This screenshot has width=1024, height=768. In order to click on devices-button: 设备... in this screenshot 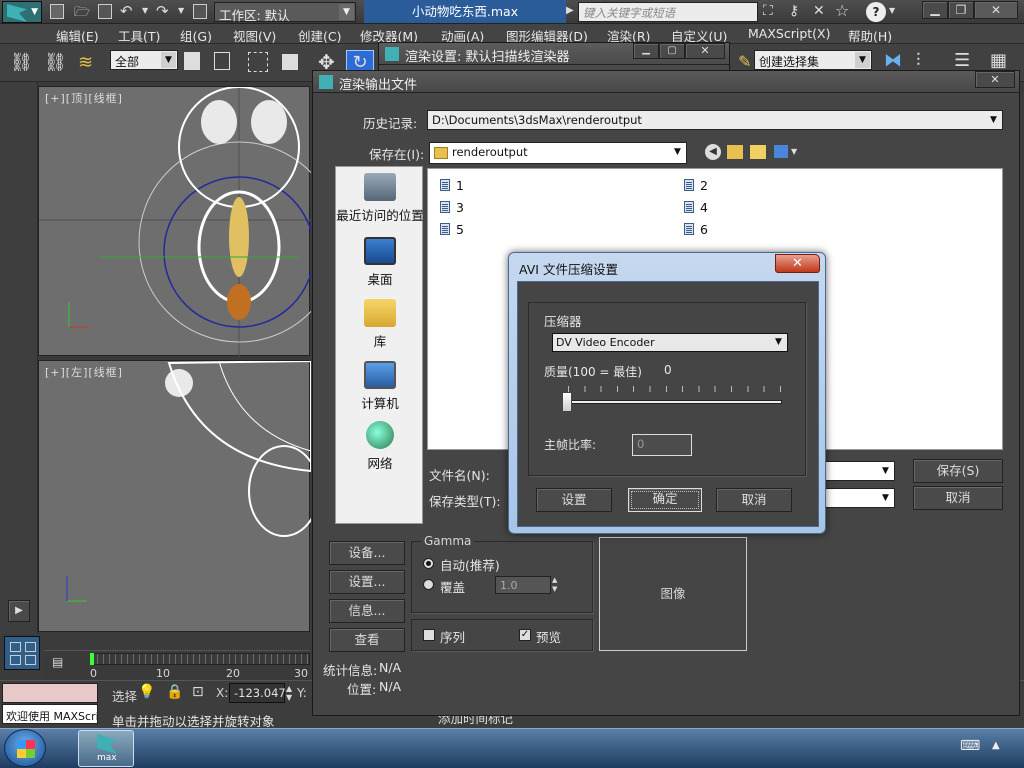, I will do `click(367, 553)`.